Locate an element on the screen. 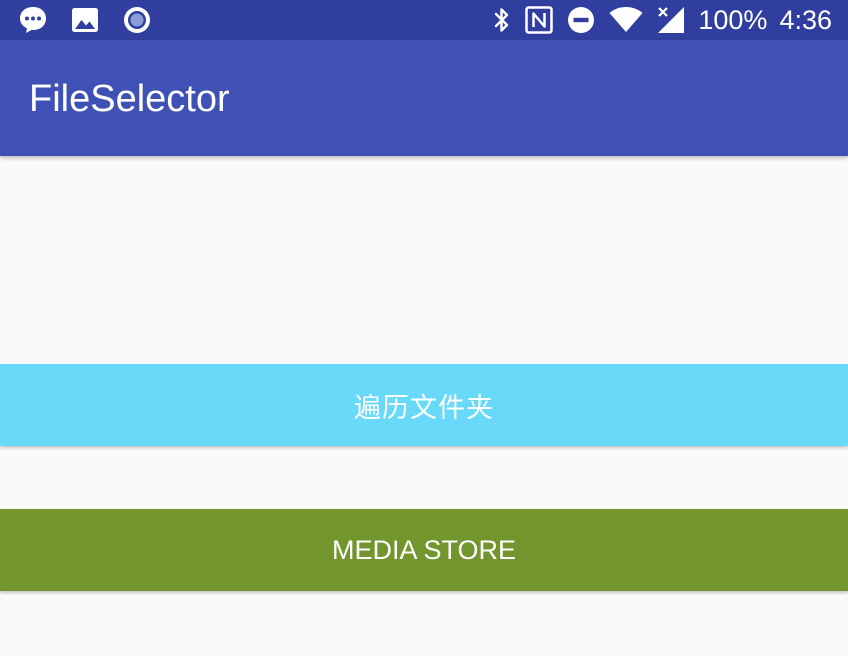  traverse-folder-button-label: 遍历文件夹 is located at coordinates (424, 408).